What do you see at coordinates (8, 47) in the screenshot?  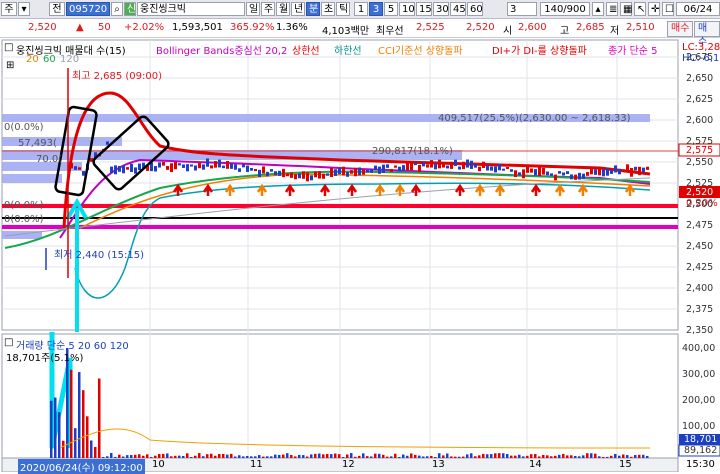 I see `chart-menu-icon: □` at bounding box center [8, 47].